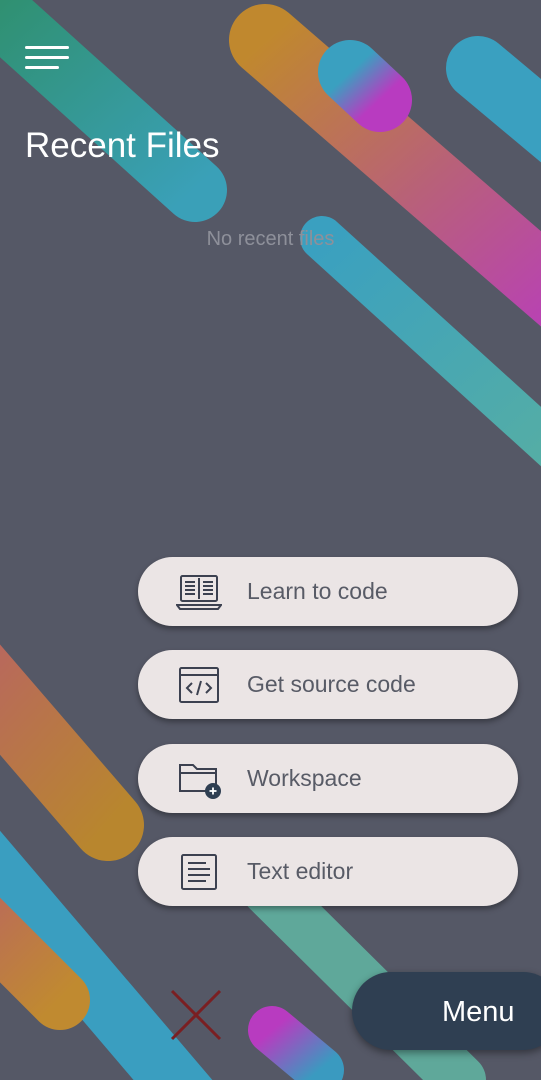 The width and height of the screenshot is (541, 1080). What do you see at coordinates (478, 1012) in the screenshot?
I see `menu-button-label: Menu` at bounding box center [478, 1012].